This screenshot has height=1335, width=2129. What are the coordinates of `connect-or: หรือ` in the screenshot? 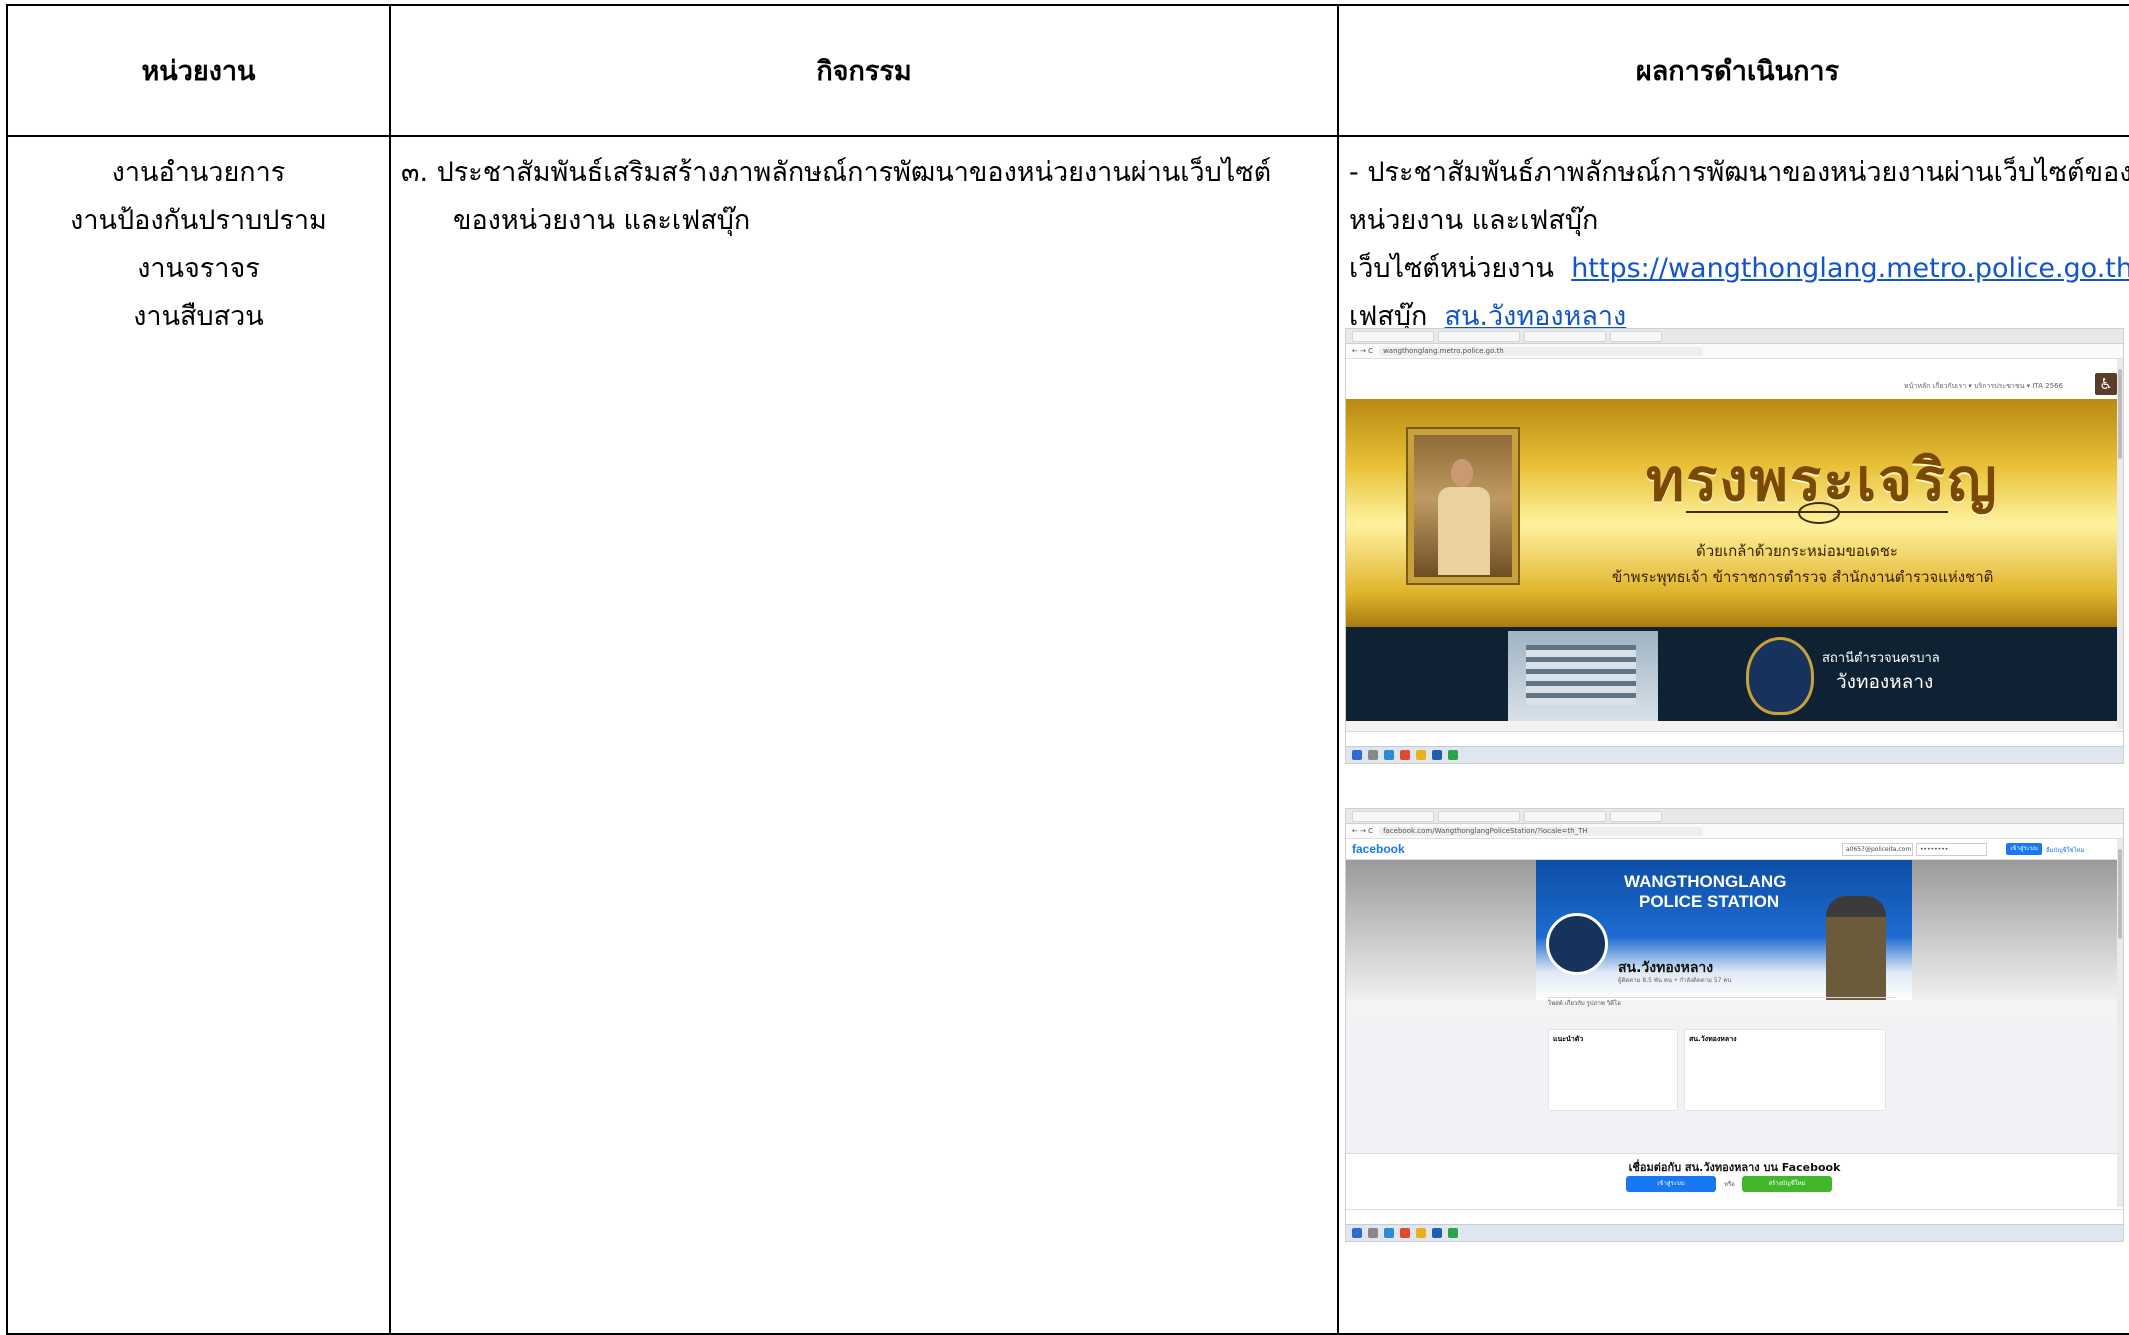 It's located at (1729, 1184).